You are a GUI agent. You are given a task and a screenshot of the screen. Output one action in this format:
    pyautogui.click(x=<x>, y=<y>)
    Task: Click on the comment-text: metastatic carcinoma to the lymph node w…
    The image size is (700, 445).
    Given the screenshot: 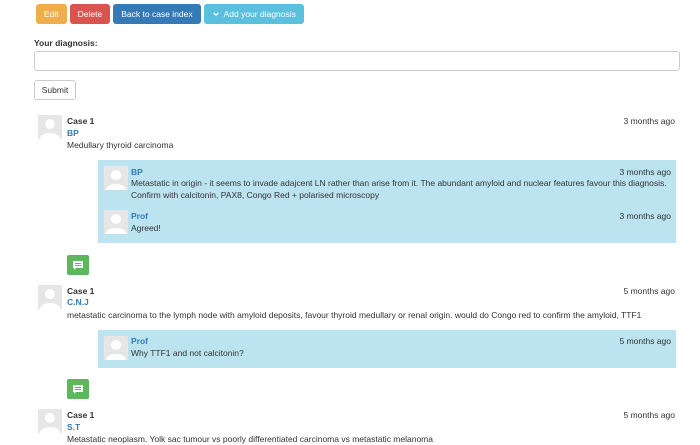 What is the action you would take?
    pyautogui.click(x=354, y=315)
    